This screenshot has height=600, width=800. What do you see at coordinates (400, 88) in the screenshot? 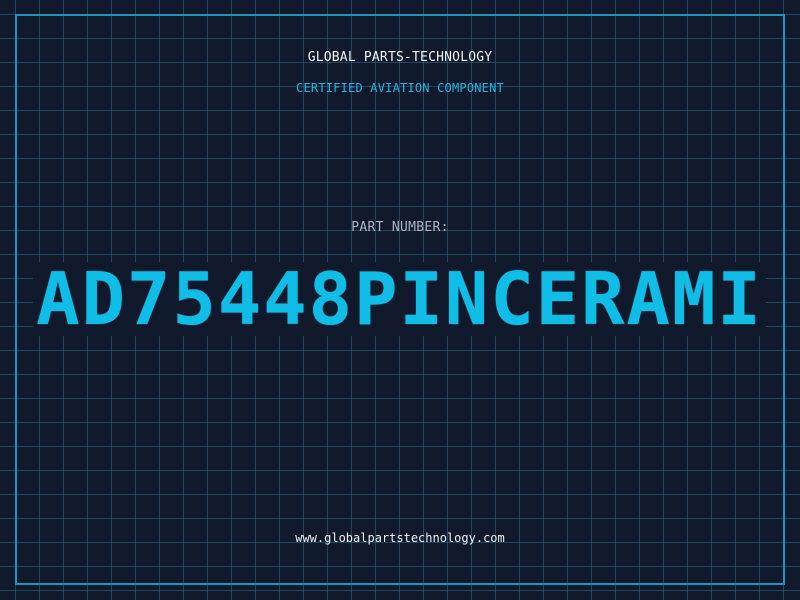
I see `certification-subtitle: CERTIFIED AVIATION COMPONENT` at bounding box center [400, 88].